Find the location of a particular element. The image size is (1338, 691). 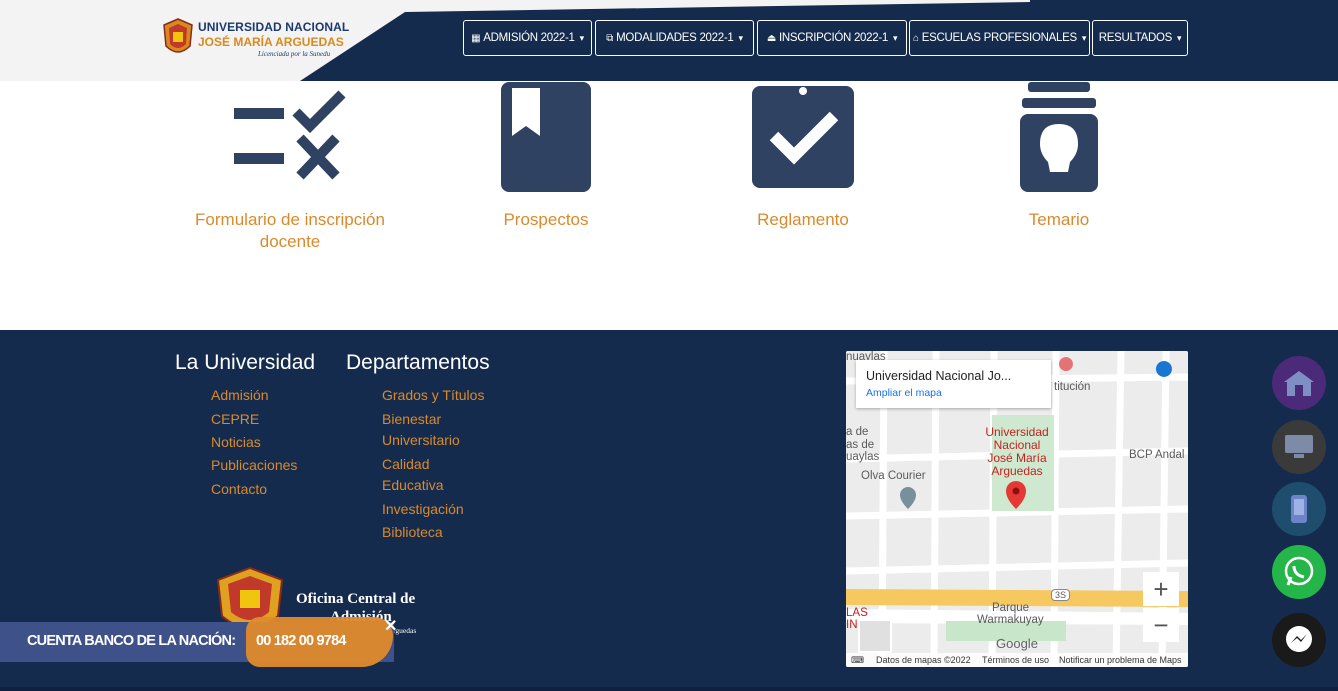

bank-number: 00 182 00 9784 is located at coordinates (301, 641).